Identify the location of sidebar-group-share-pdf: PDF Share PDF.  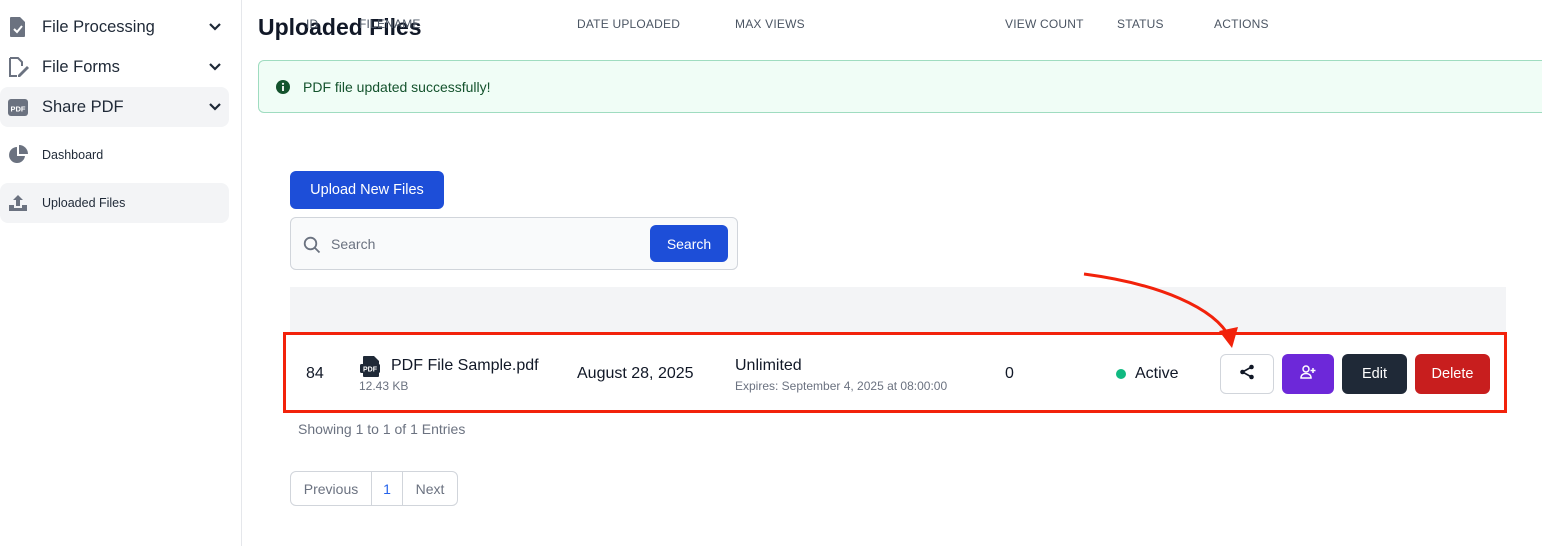
(114, 107).